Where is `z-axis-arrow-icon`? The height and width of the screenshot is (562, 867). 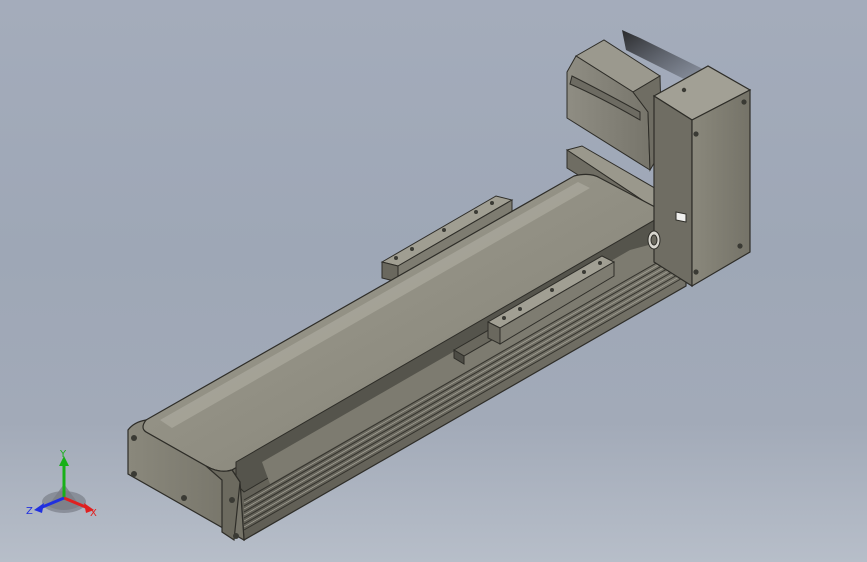 z-axis-arrow-icon is located at coordinates (39, 508).